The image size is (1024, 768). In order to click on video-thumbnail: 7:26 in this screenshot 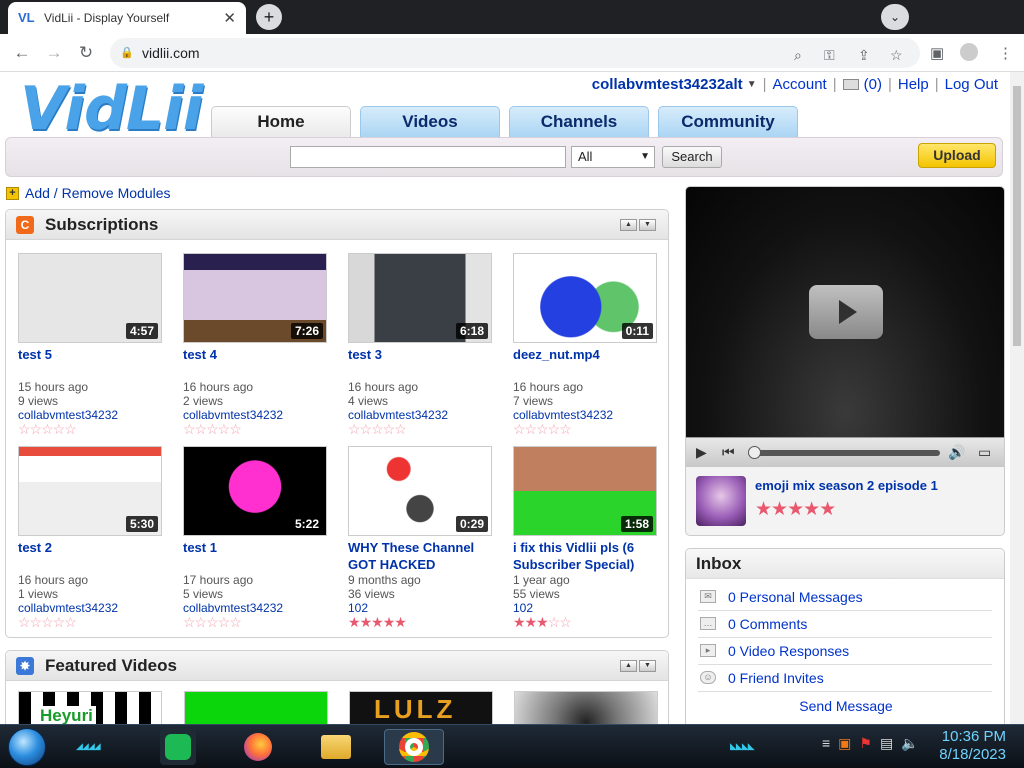, I will do `click(255, 298)`.